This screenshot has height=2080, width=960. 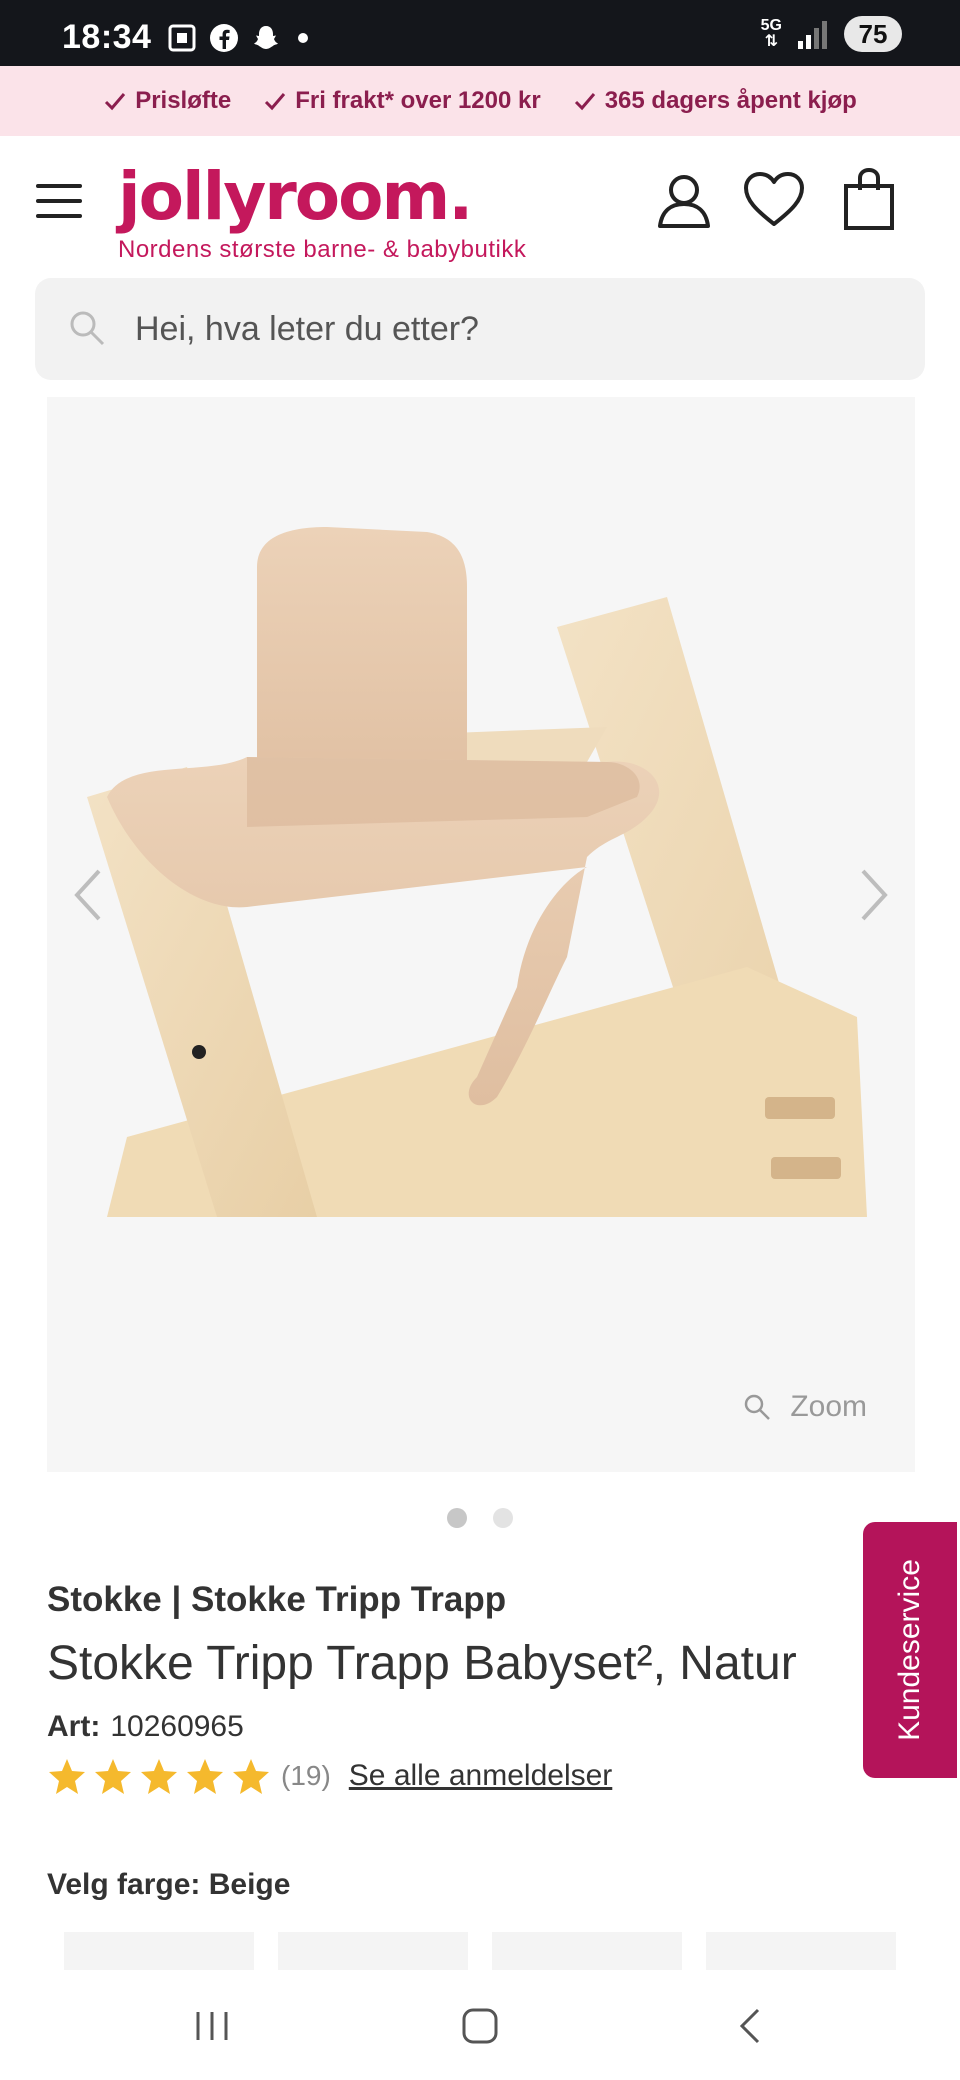 What do you see at coordinates (59, 201) in the screenshot?
I see `menu-icon` at bounding box center [59, 201].